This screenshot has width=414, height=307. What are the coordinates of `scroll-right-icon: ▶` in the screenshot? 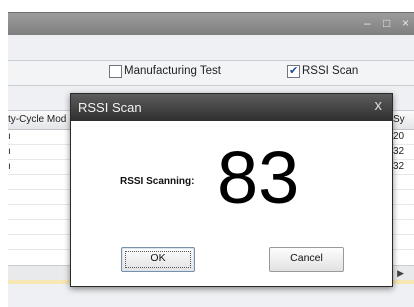 It's located at (400, 273).